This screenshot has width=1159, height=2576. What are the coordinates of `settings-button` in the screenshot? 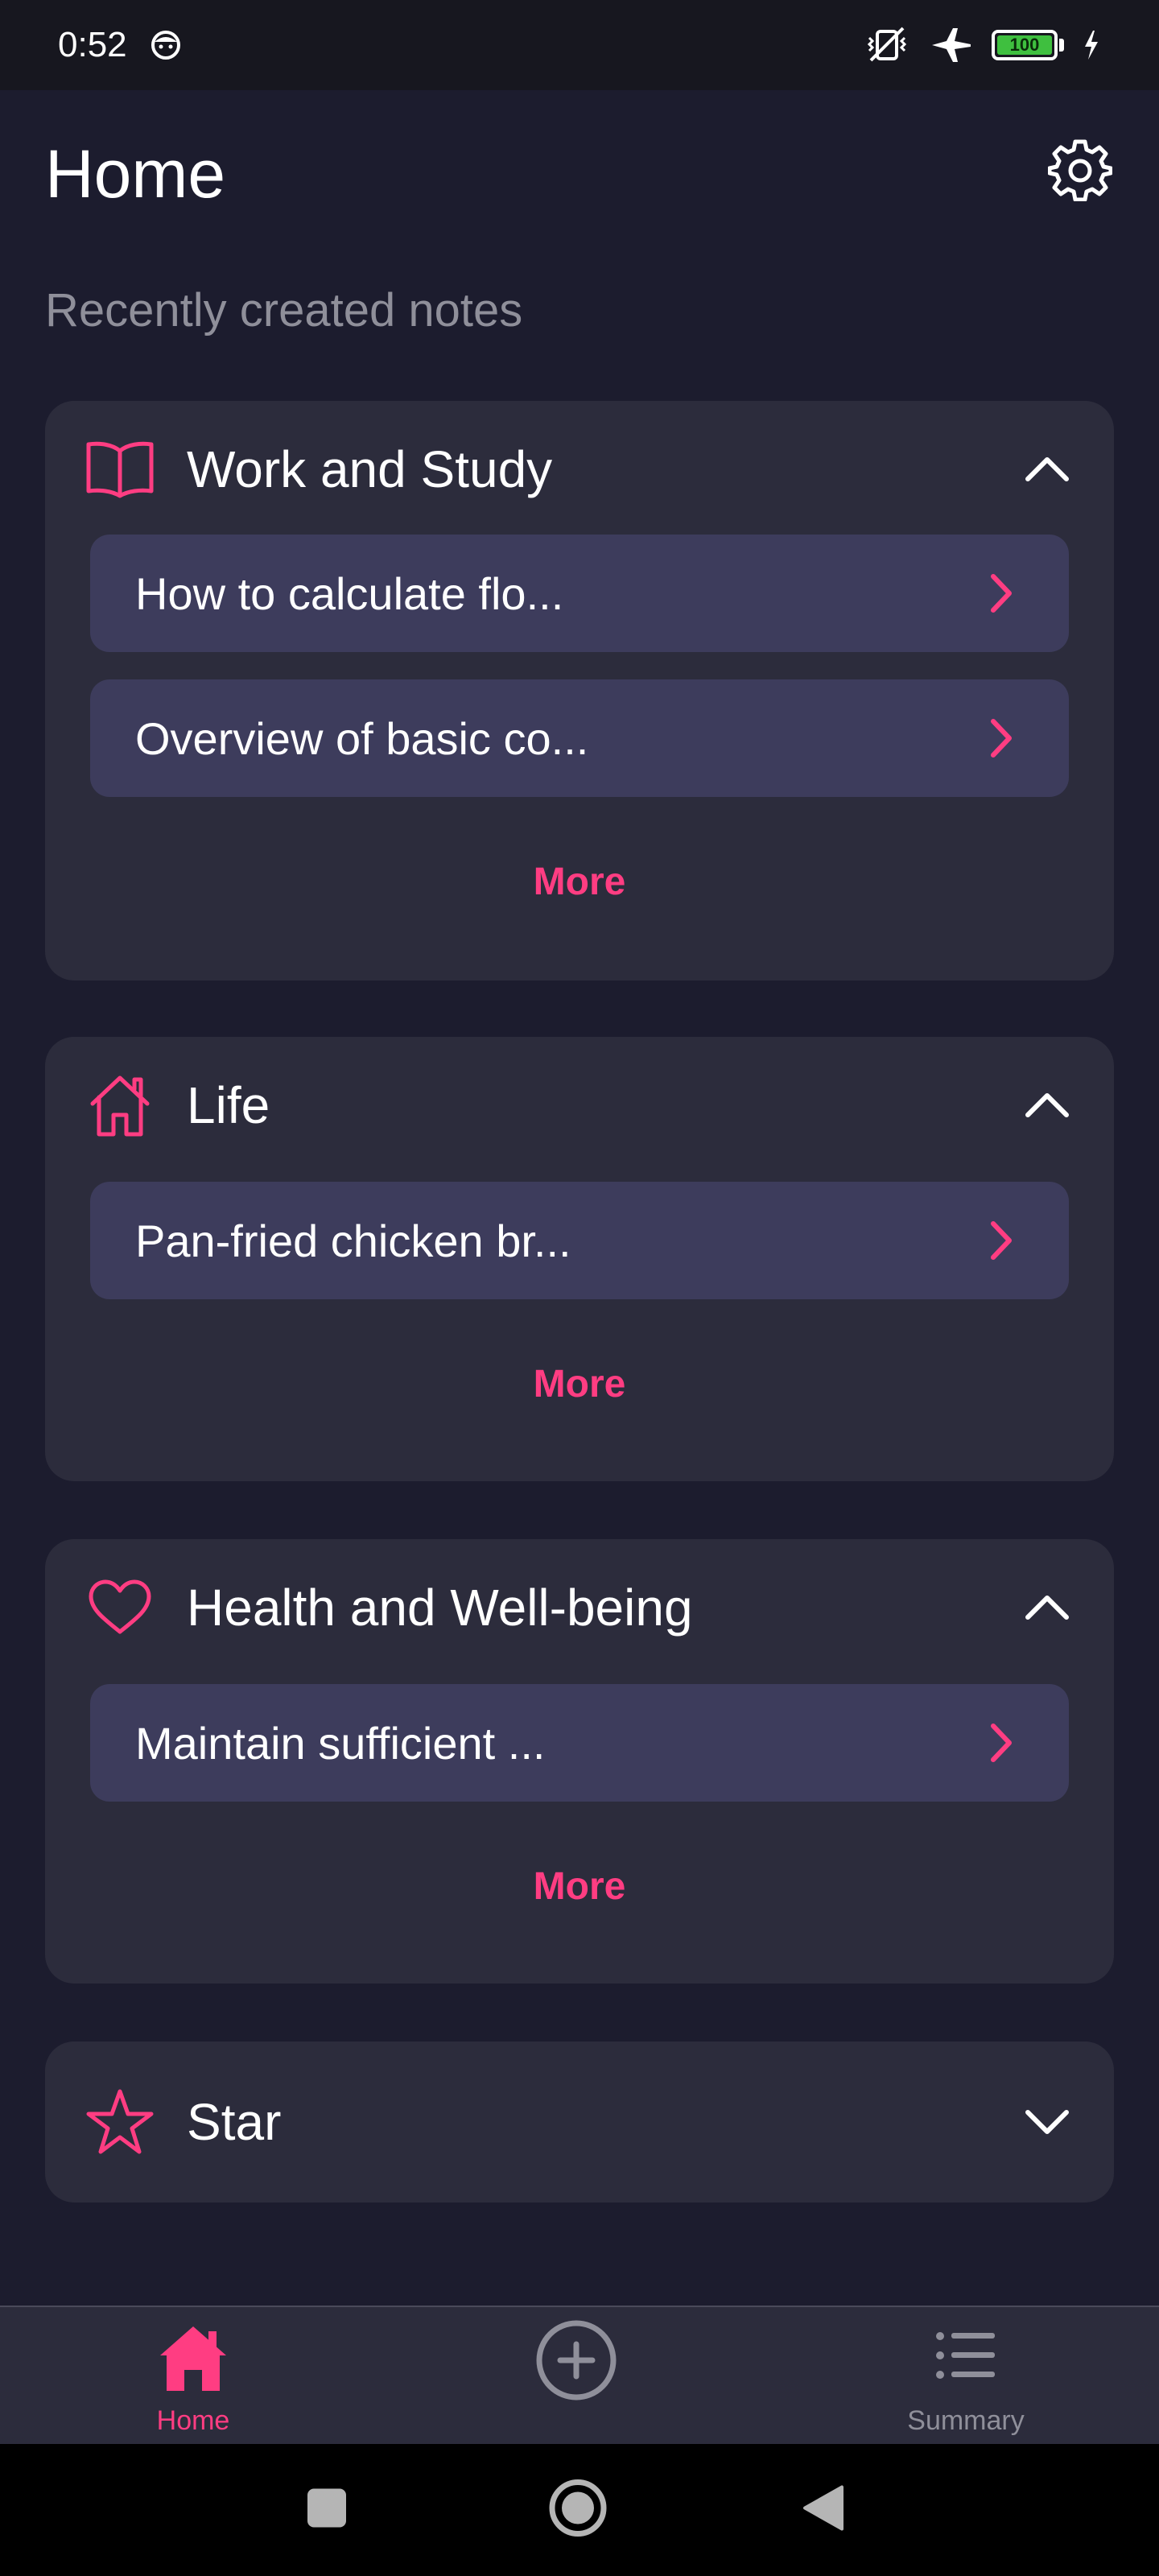 It's located at (1080, 169).